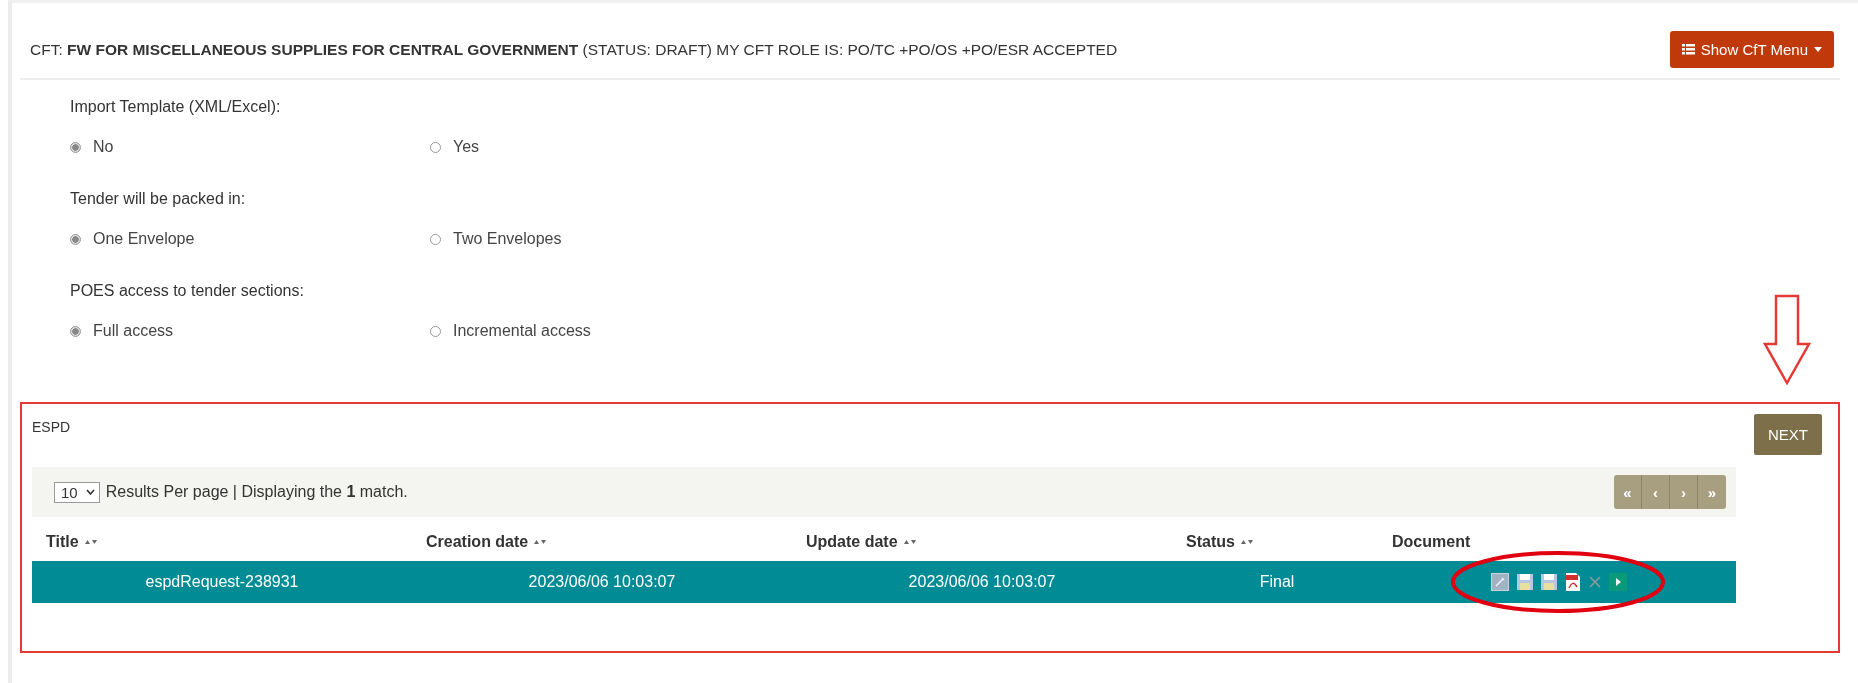  What do you see at coordinates (477, 542) in the screenshot?
I see `column-header: Creation date` at bounding box center [477, 542].